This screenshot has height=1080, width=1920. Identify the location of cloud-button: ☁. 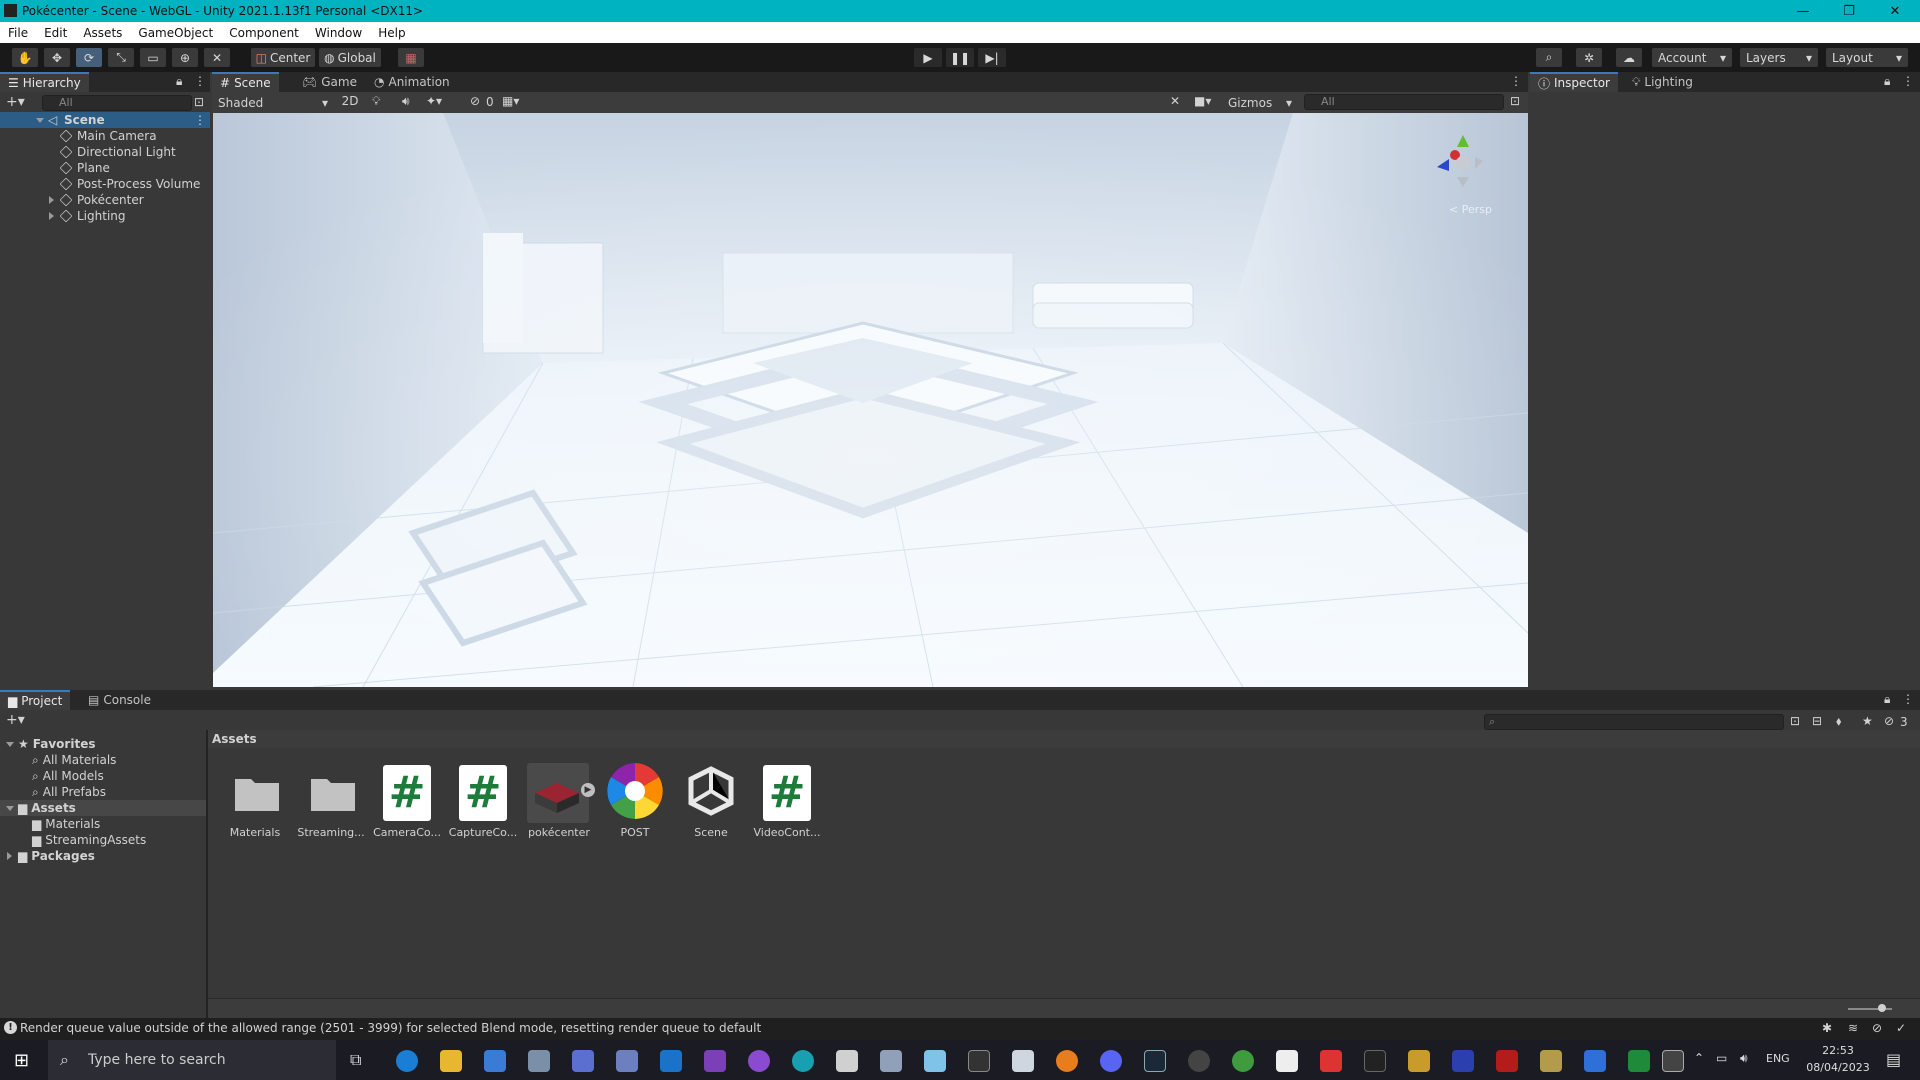
(1629, 57).